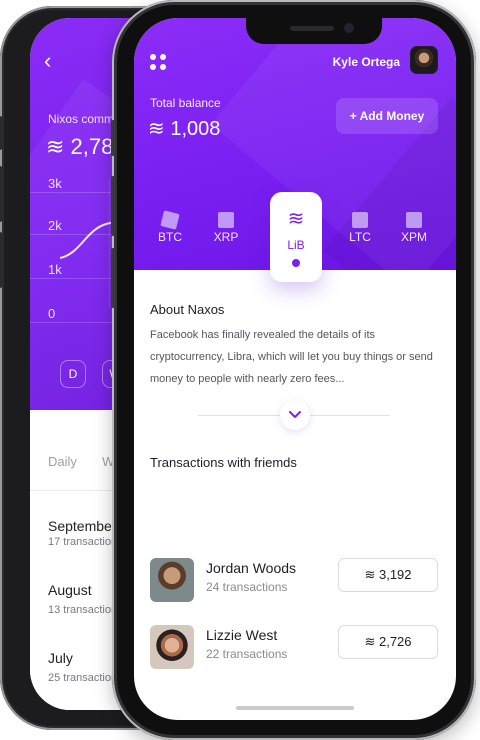 The height and width of the screenshot is (740, 480). I want to click on transactions-title: Transactions with friemds, so click(223, 462).